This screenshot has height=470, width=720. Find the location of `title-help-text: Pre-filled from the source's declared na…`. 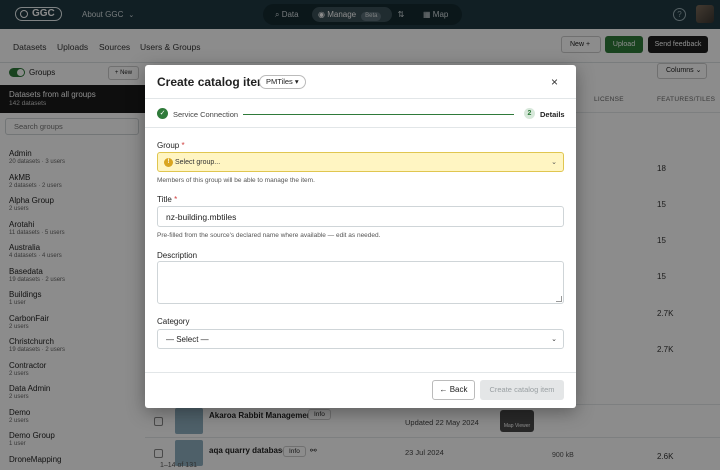

title-help-text: Pre-filled from the source's declared na… is located at coordinates (269, 235).